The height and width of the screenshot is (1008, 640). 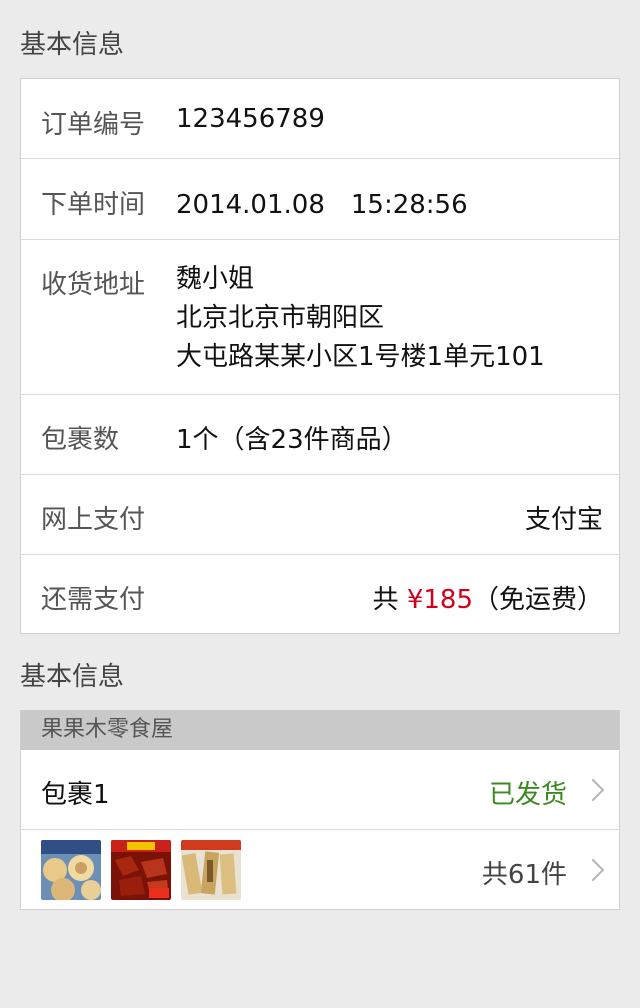 I want to click on address-street: 大屯路某某小区1号楼1单元101, so click(x=360, y=357).